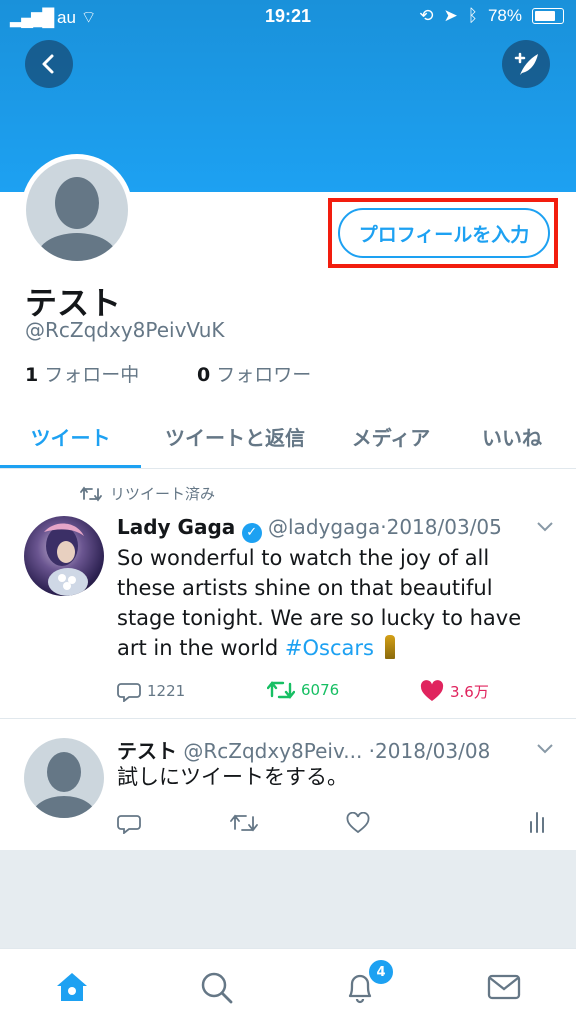  Describe the element at coordinates (288, 718) in the screenshot. I see `divider` at that location.